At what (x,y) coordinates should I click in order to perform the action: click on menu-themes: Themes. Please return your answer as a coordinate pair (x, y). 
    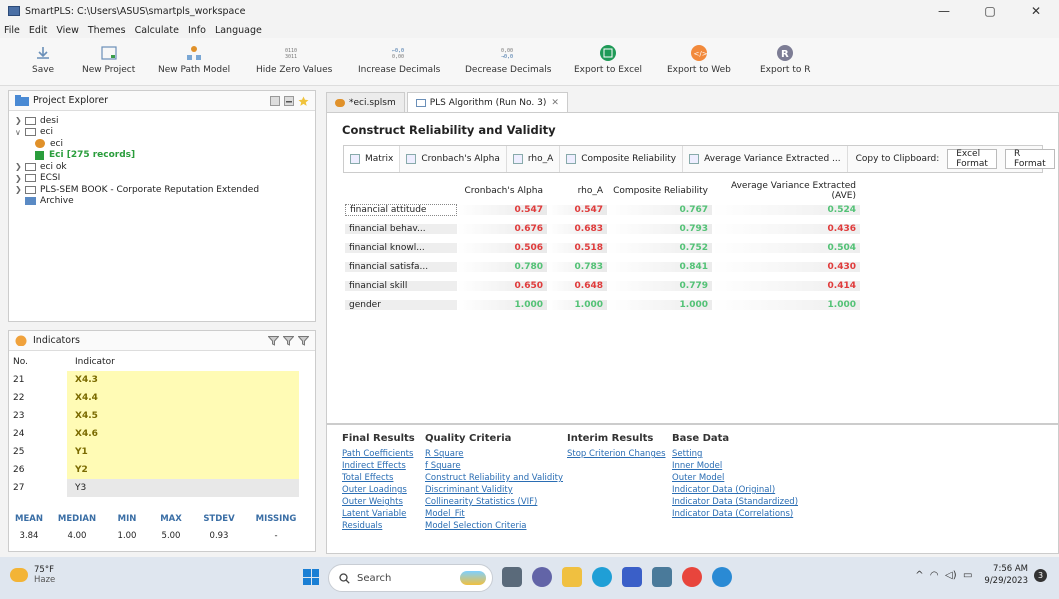
    Looking at the image, I should click on (107, 30).